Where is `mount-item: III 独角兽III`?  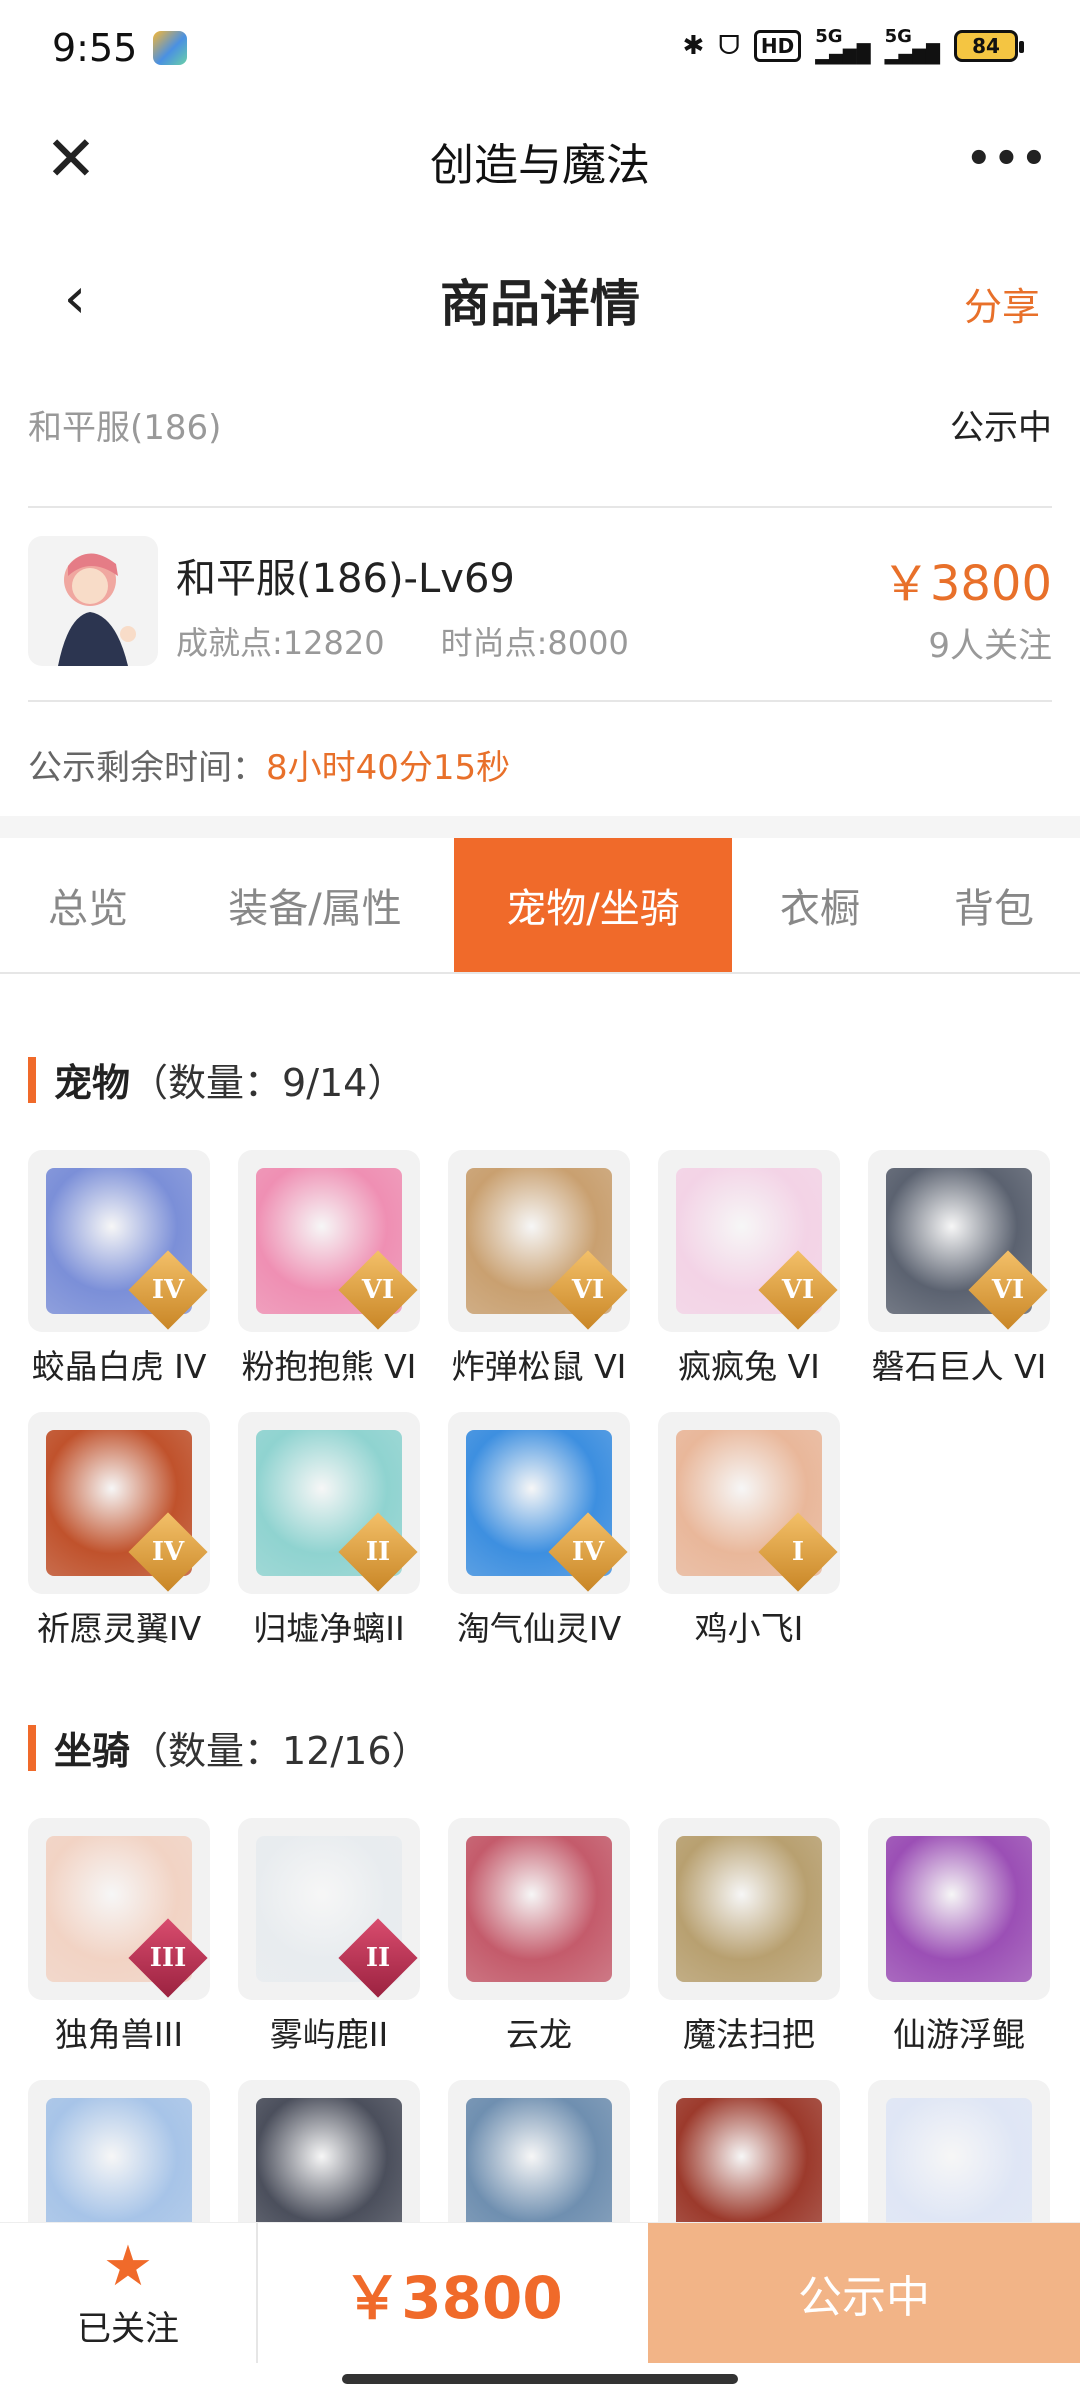 mount-item: III 独角兽III is located at coordinates (121, 1937).